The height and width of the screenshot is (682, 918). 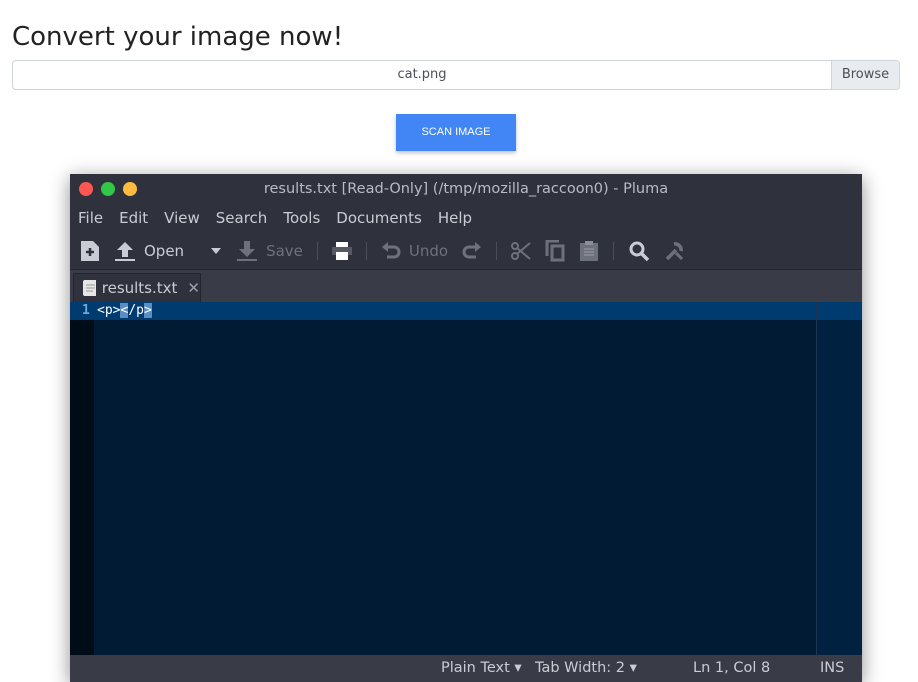 I want to click on maximize-button, so click(x=108, y=189).